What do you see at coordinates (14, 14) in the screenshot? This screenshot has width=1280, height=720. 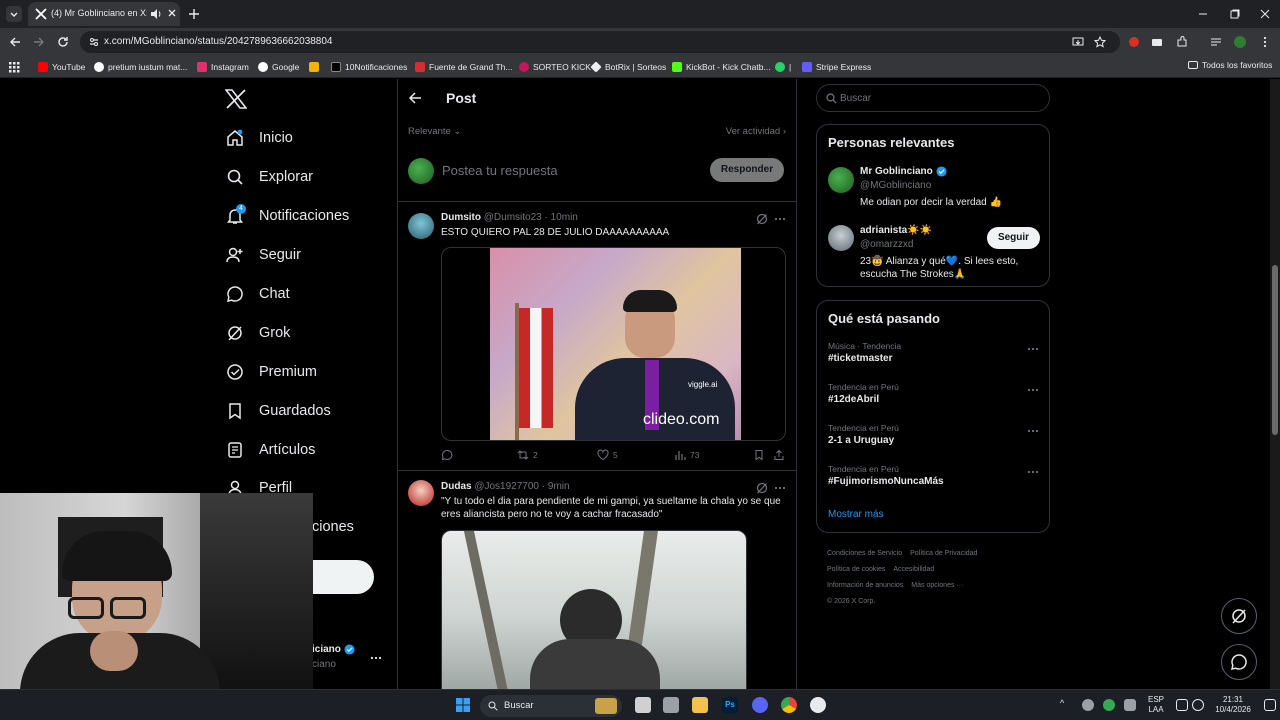 I see `tab-search-button` at bounding box center [14, 14].